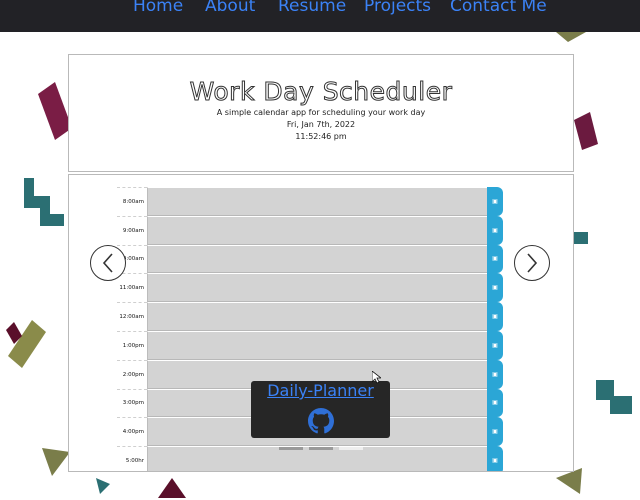  What do you see at coordinates (132, 458) in the screenshot?
I see `hour-label: 5:00hr` at bounding box center [132, 458].